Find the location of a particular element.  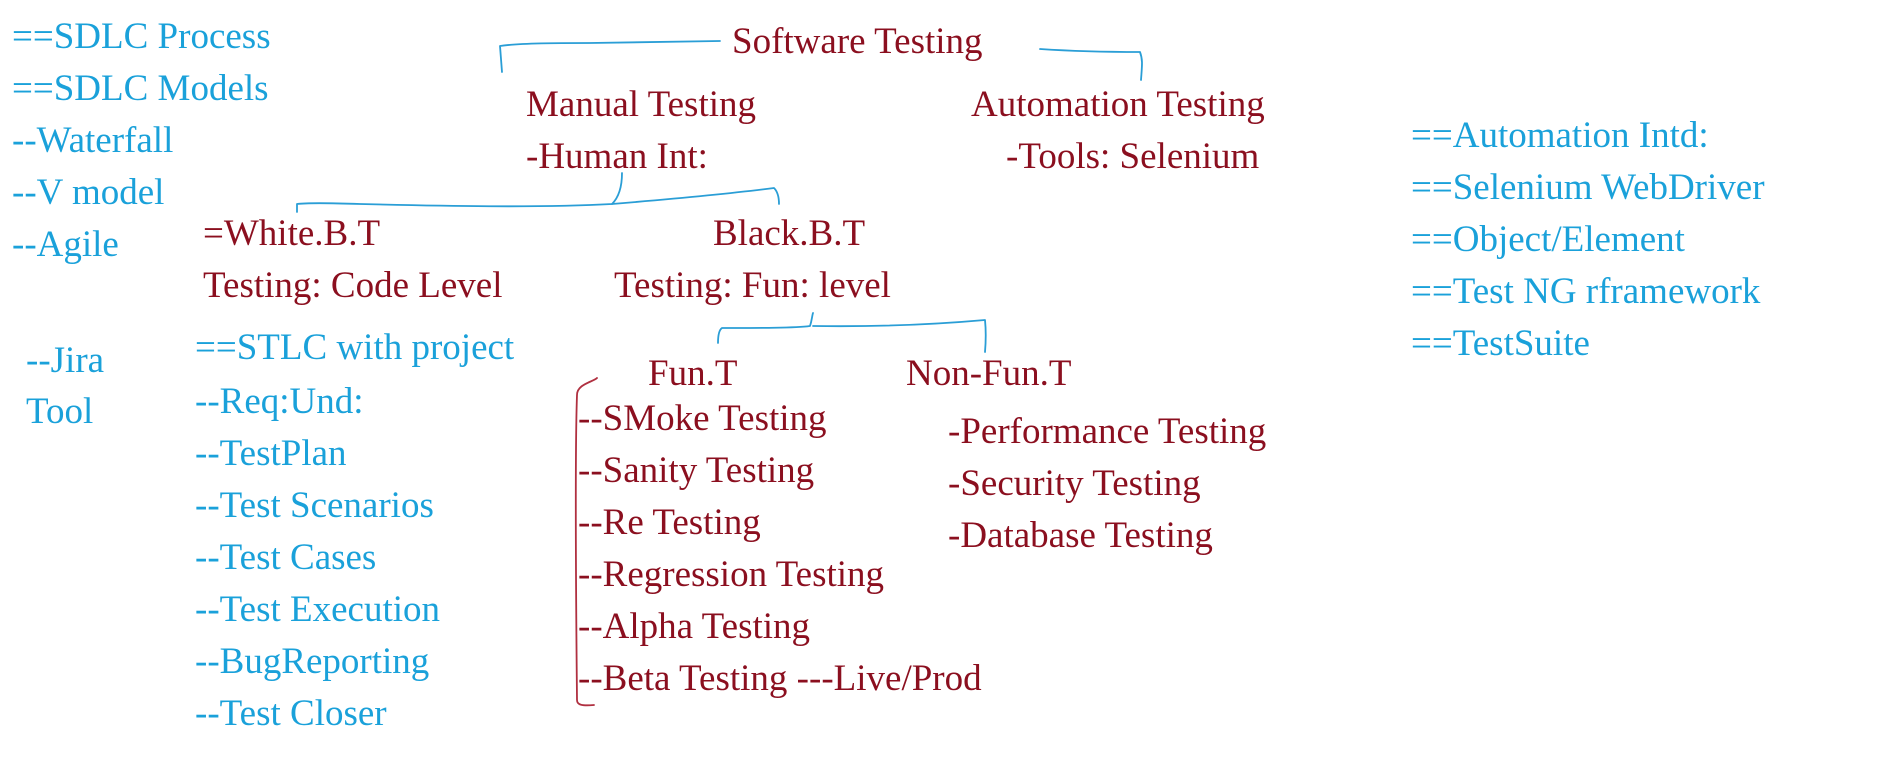

stlc-item: --Test Scenarios is located at coordinates (314, 505).